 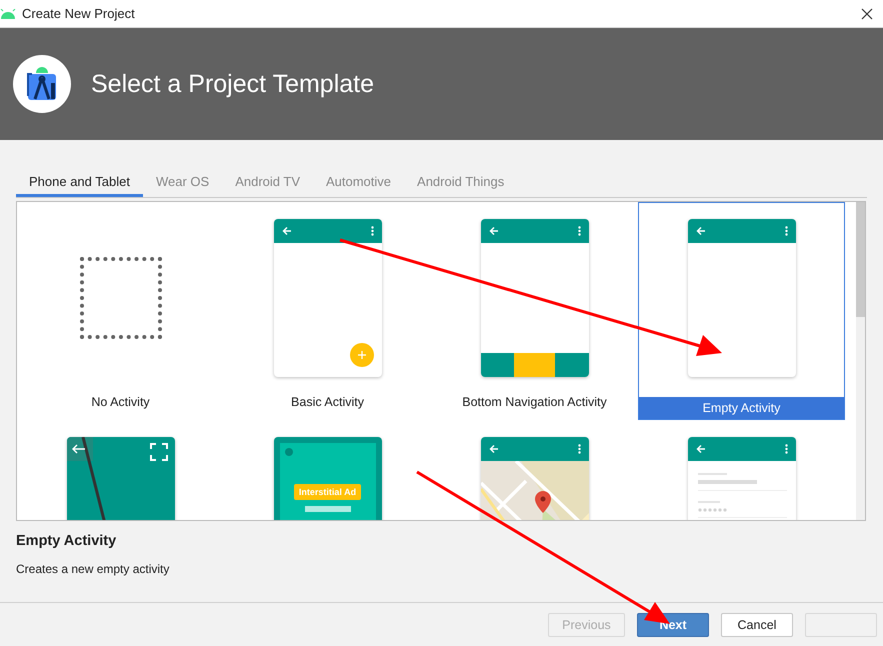 I want to click on template-description: Creates a new empty activity, so click(x=93, y=569).